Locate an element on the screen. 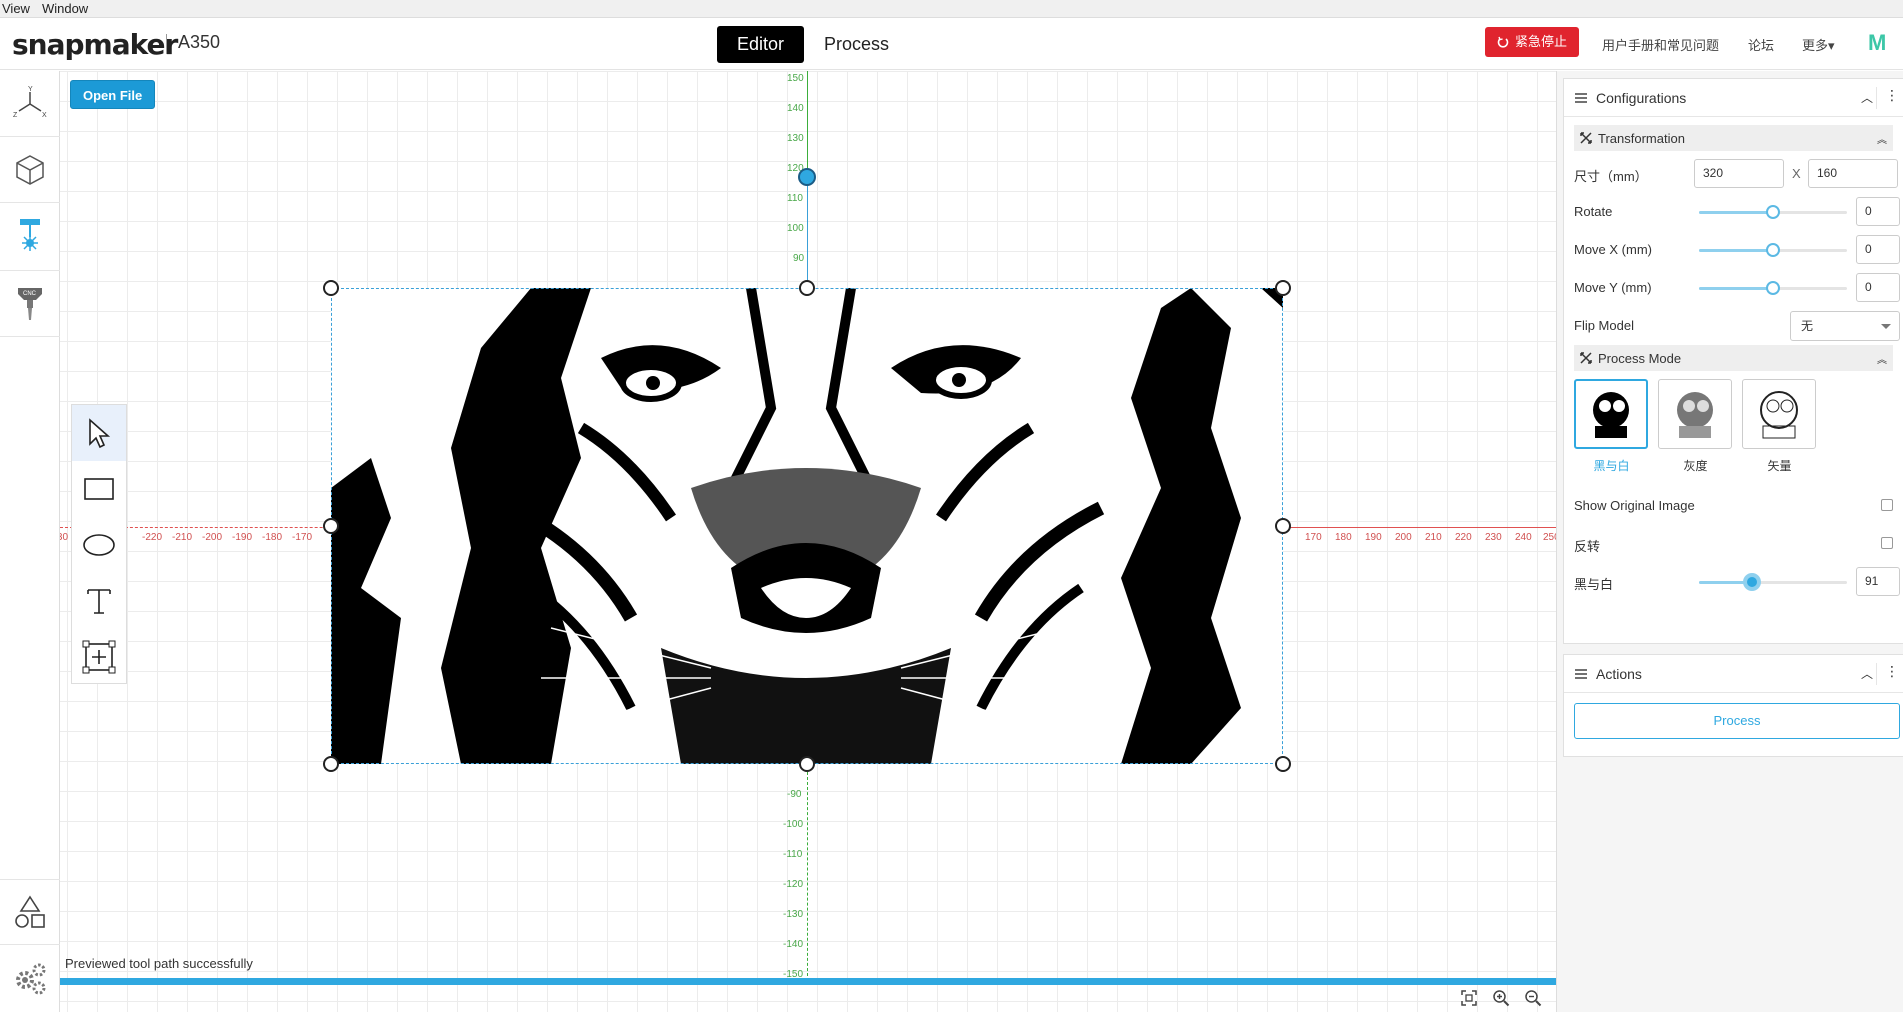 This screenshot has height=1012, width=1903. rectangle-tool is located at coordinates (99, 489).